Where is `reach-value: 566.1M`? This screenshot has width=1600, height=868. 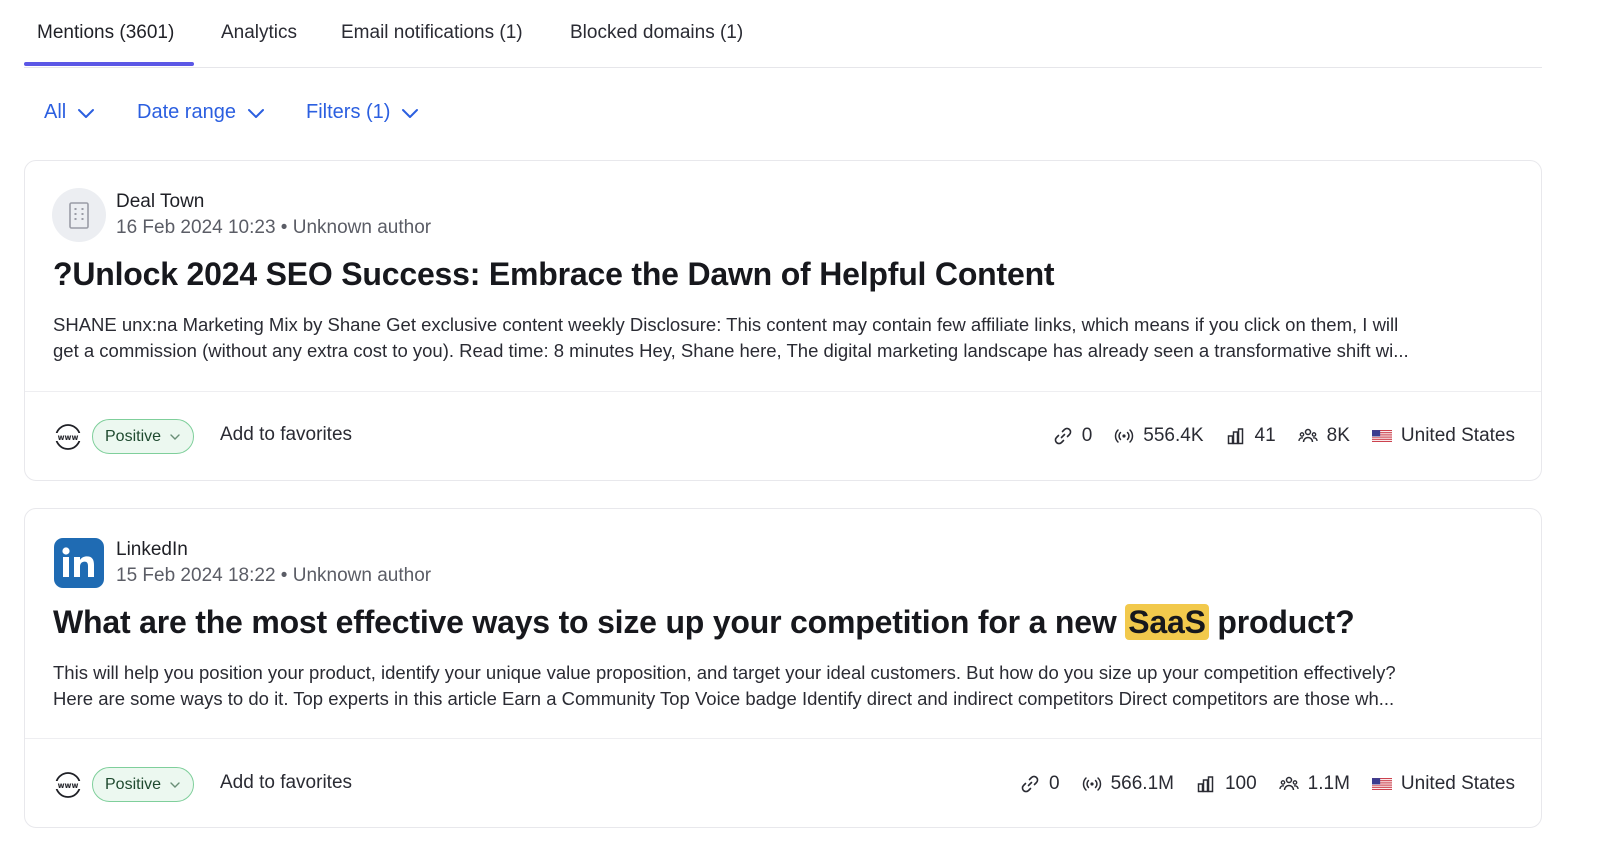 reach-value: 566.1M is located at coordinates (1142, 783).